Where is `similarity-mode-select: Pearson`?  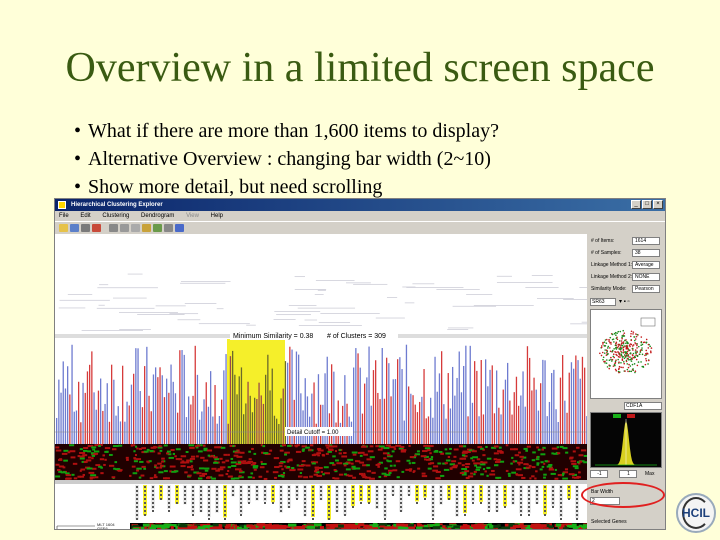
similarity-mode-select: Pearson is located at coordinates (646, 289).